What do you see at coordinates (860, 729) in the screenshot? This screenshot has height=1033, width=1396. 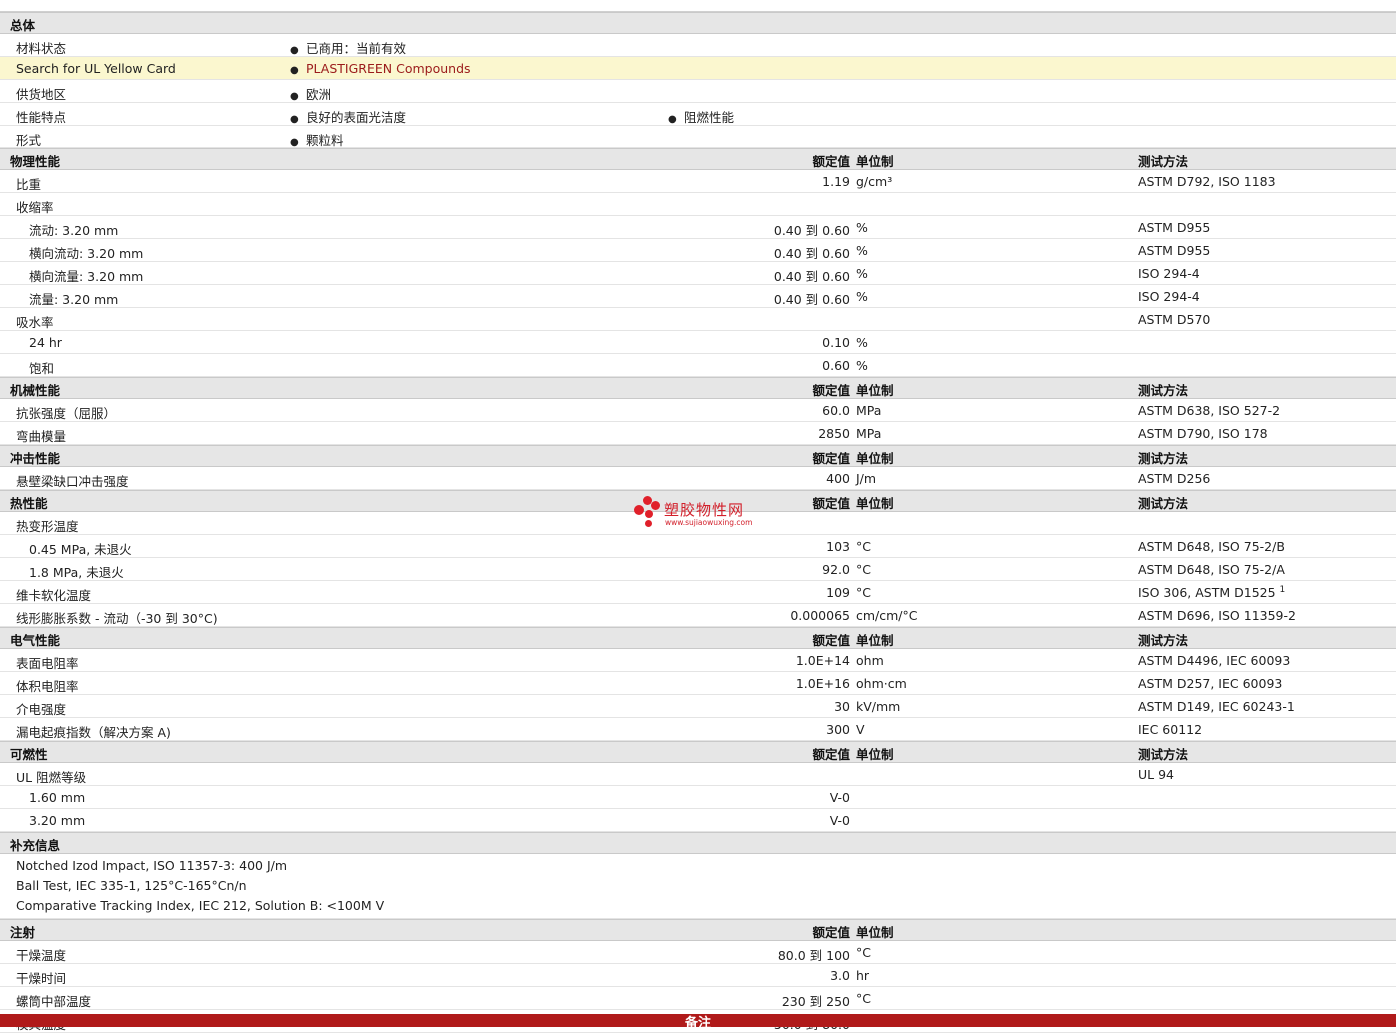 I see `property-unit: V` at bounding box center [860, 729].